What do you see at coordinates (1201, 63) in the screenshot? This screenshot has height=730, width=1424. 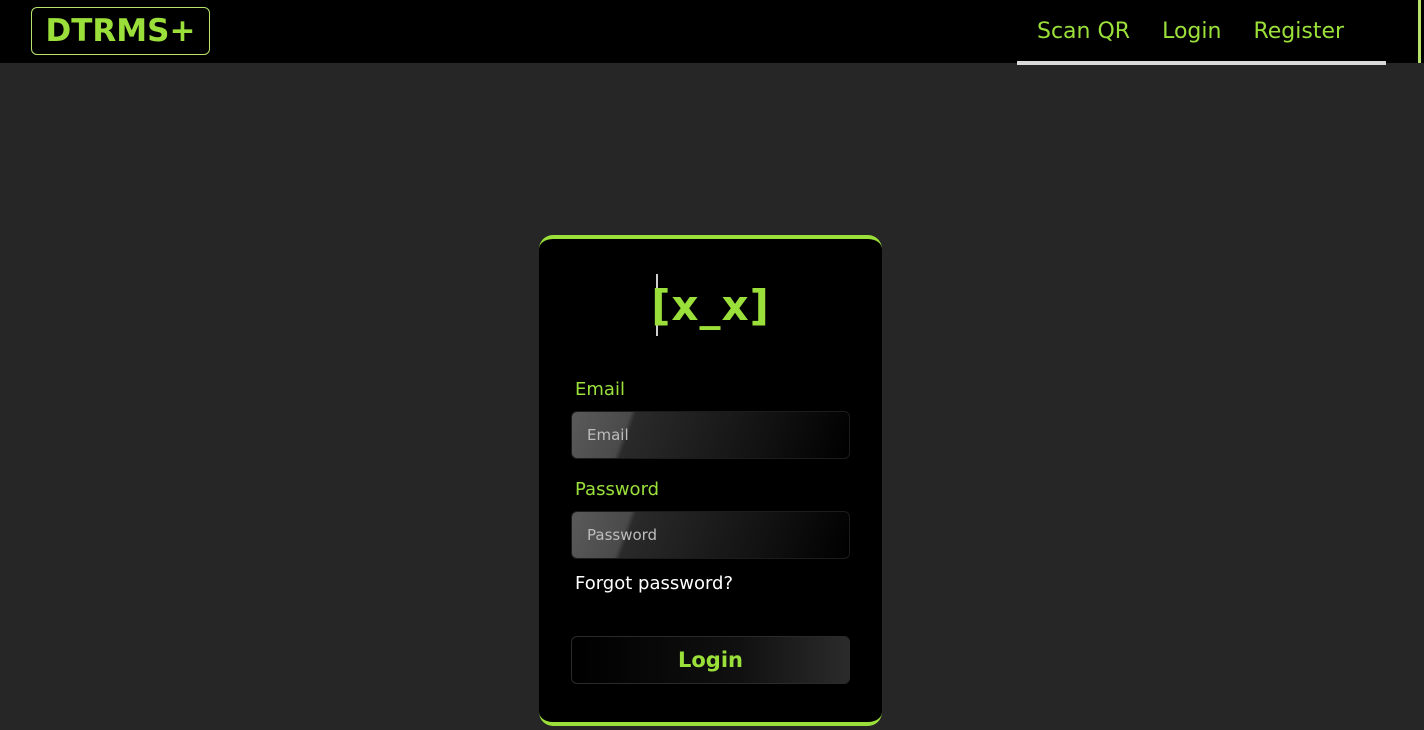 I see `nav-active-underline` at bounding box center [1201, 63].